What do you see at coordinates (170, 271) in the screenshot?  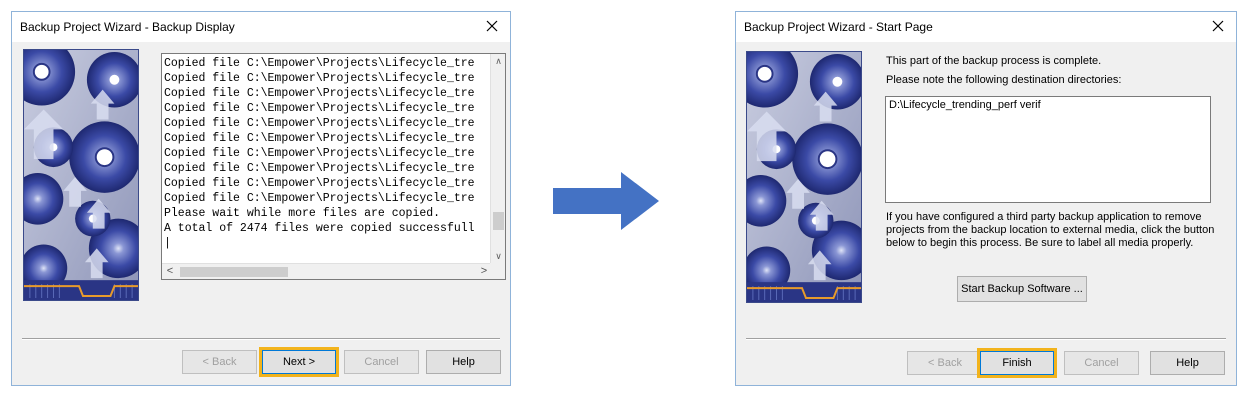 I see `scroll-left-arrow-icon: <` at bounding box center [170, 271].